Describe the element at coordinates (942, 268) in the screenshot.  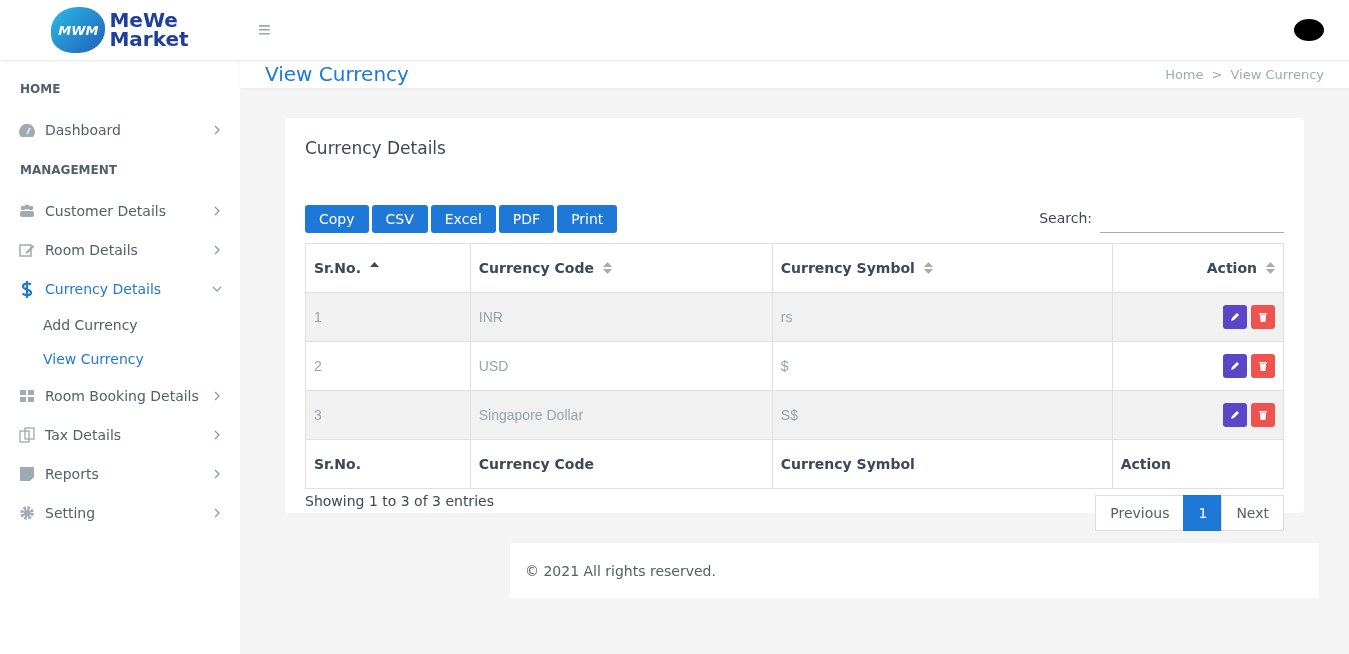
I see `column-header: Currency Symbol` at that location.